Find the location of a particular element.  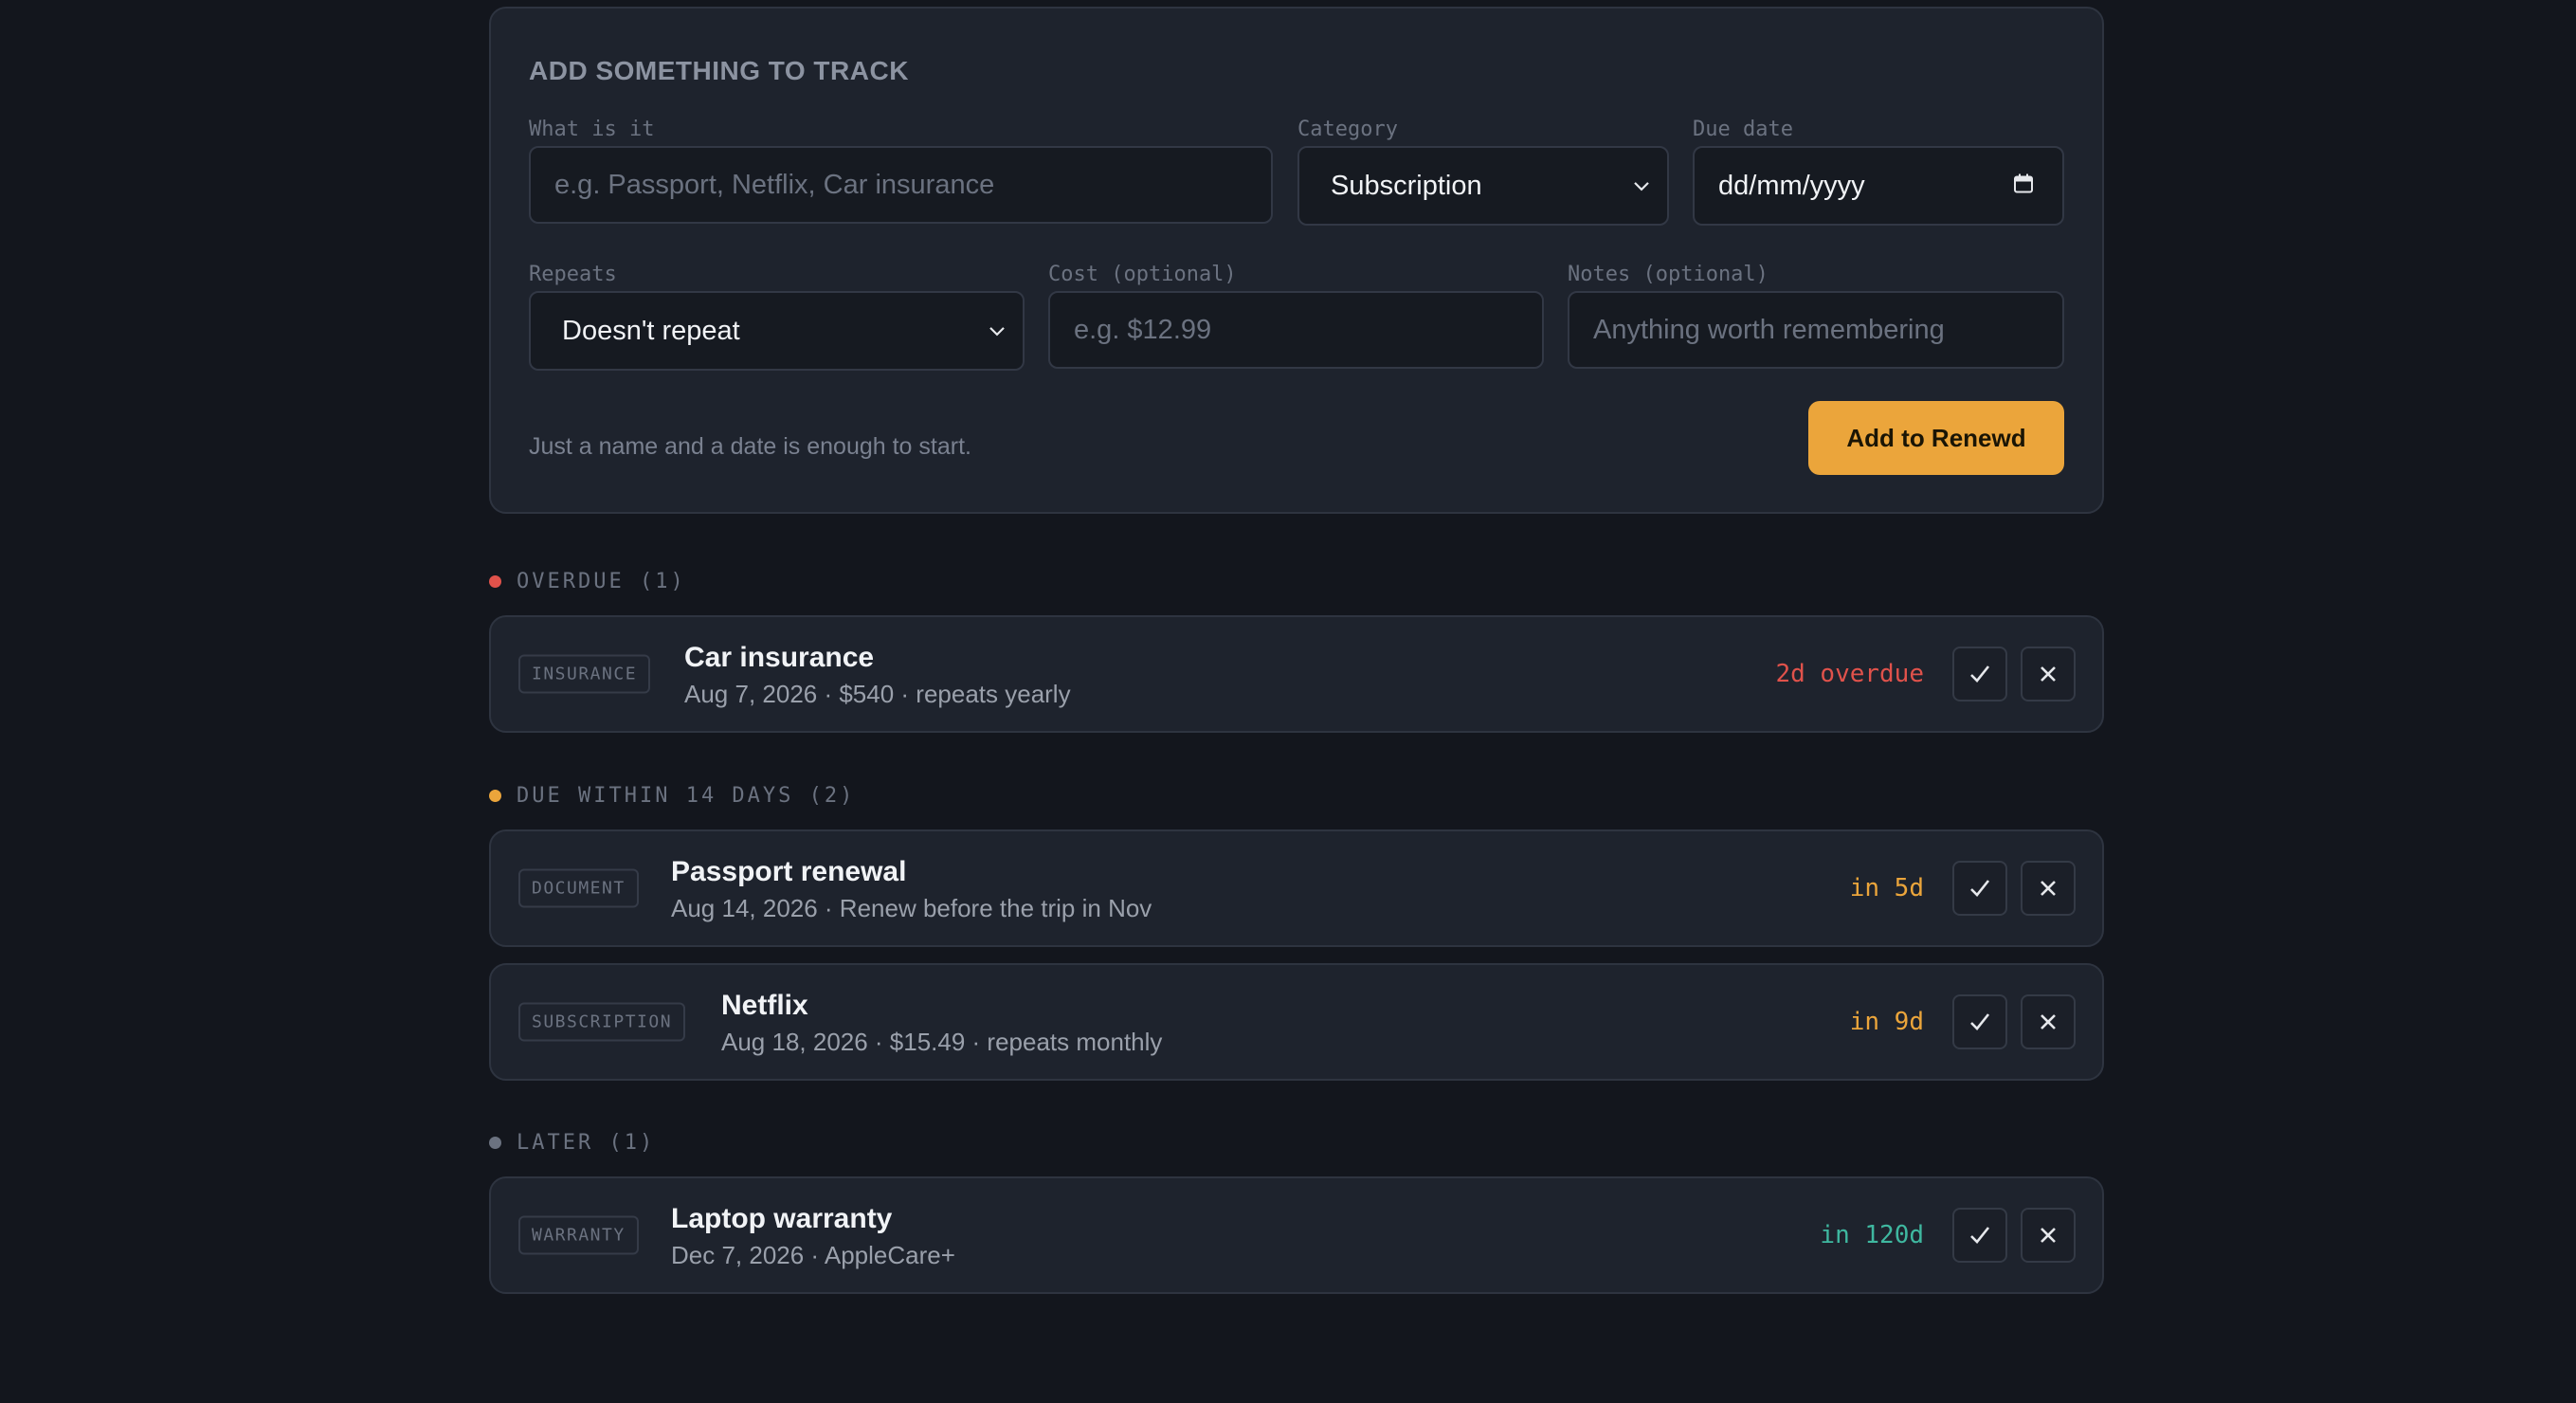

notes-label: Notes (optional) is located at coordinates (1668, 274).